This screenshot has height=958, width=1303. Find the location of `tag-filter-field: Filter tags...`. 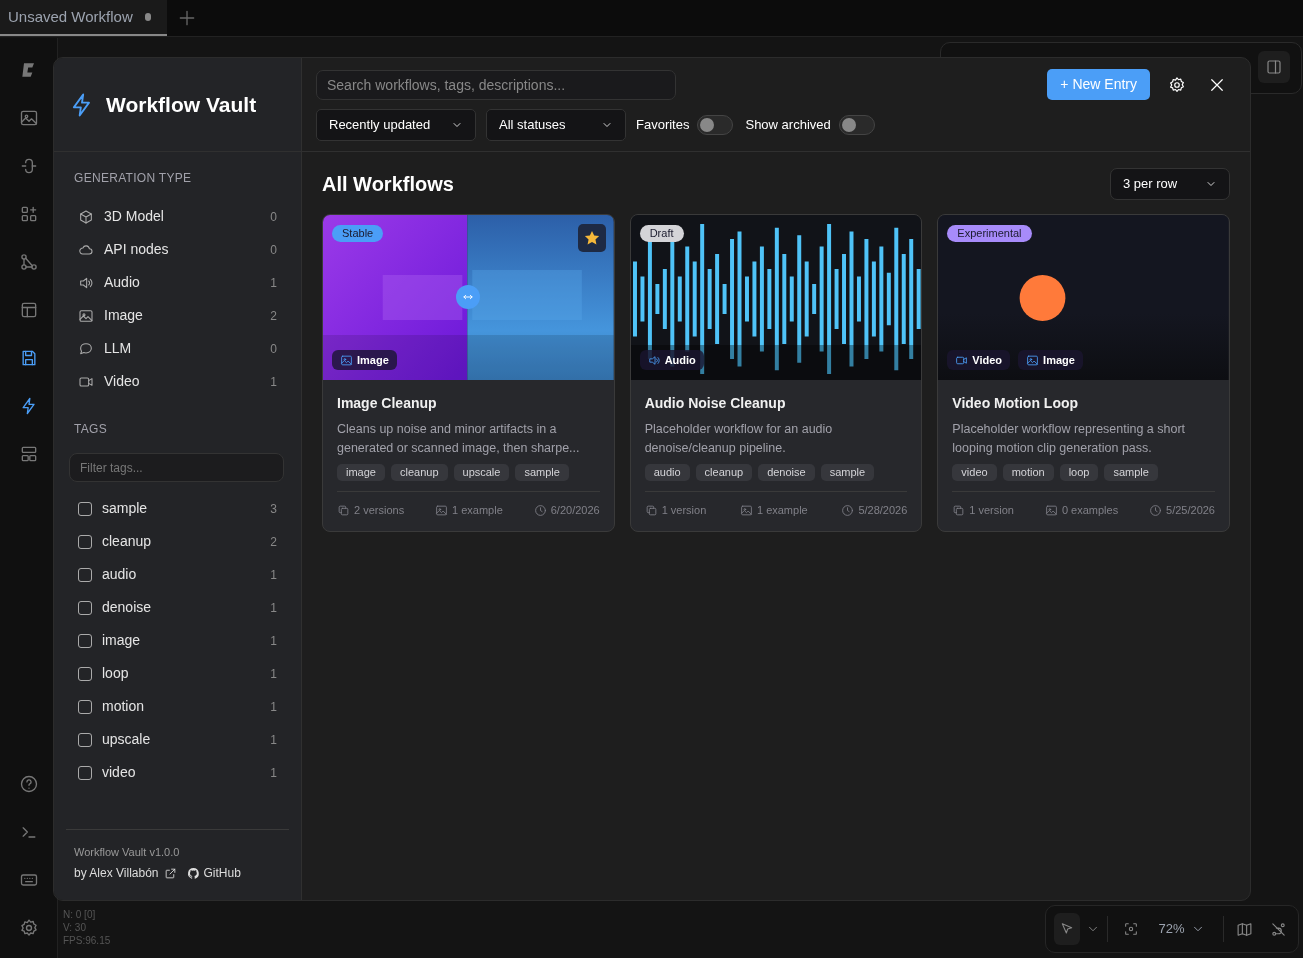

tag-filter-field: Filter tags... is located at coordinates (176, 467).